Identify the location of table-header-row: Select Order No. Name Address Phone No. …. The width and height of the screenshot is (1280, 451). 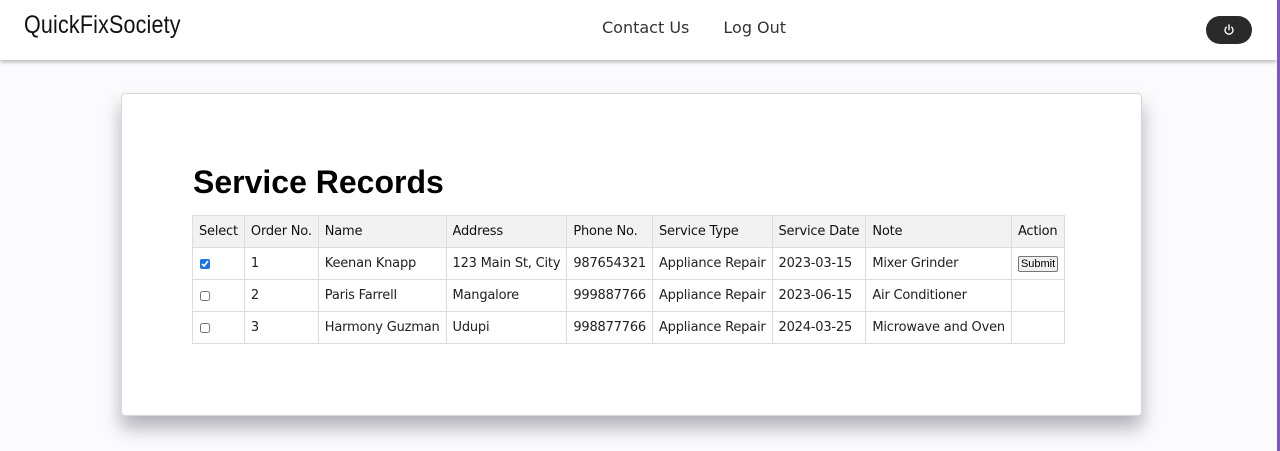
(629, 231).